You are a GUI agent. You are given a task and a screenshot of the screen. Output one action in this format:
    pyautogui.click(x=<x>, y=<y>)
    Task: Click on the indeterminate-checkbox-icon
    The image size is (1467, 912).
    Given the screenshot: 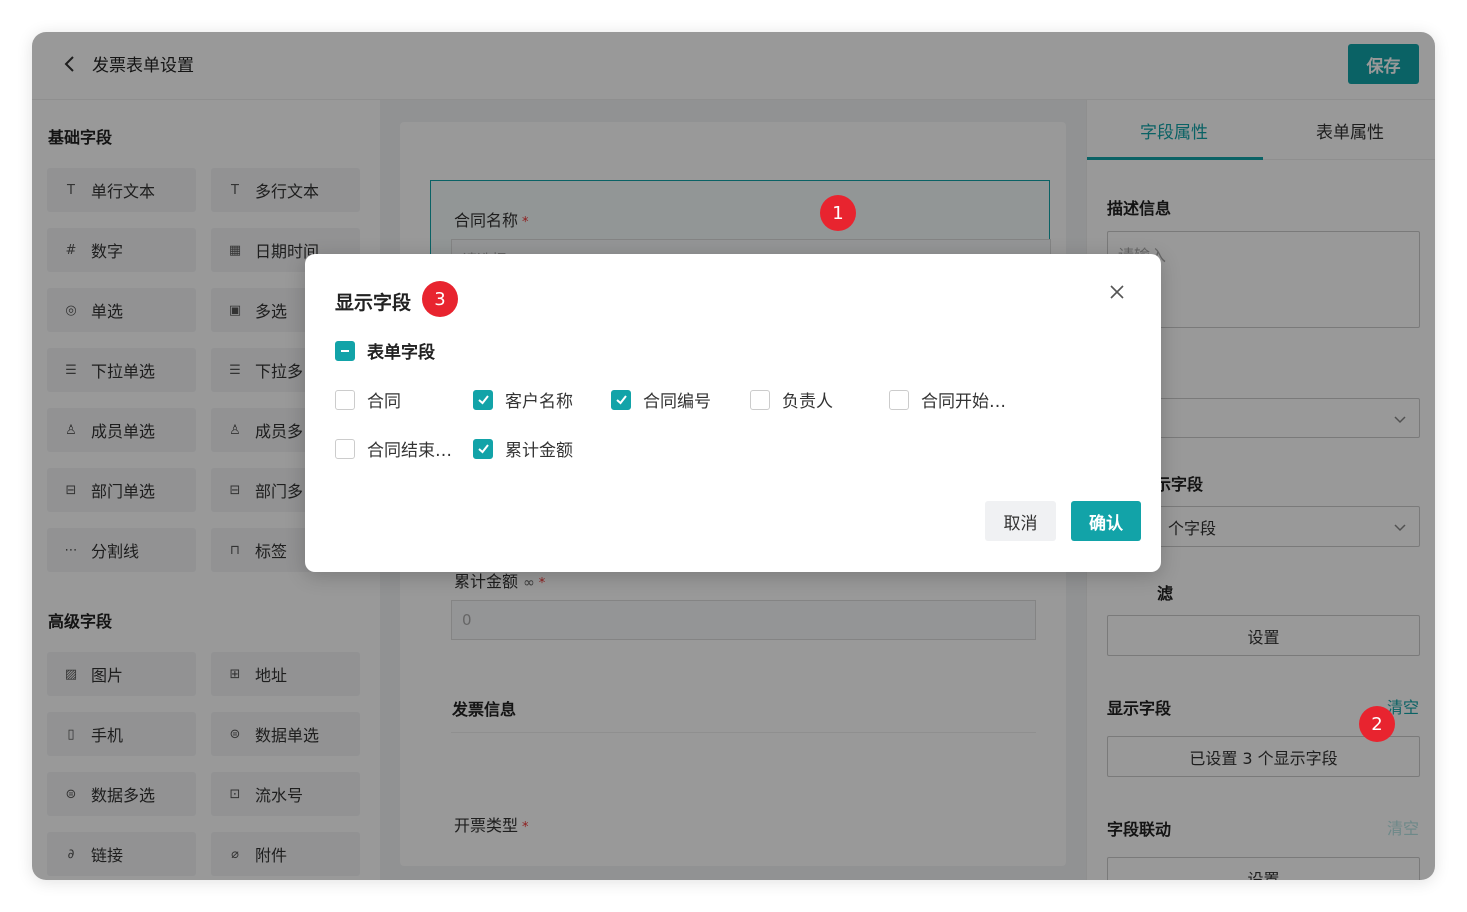 What is the action you would take?
    pyautogui.click(x=345, y=350)
    